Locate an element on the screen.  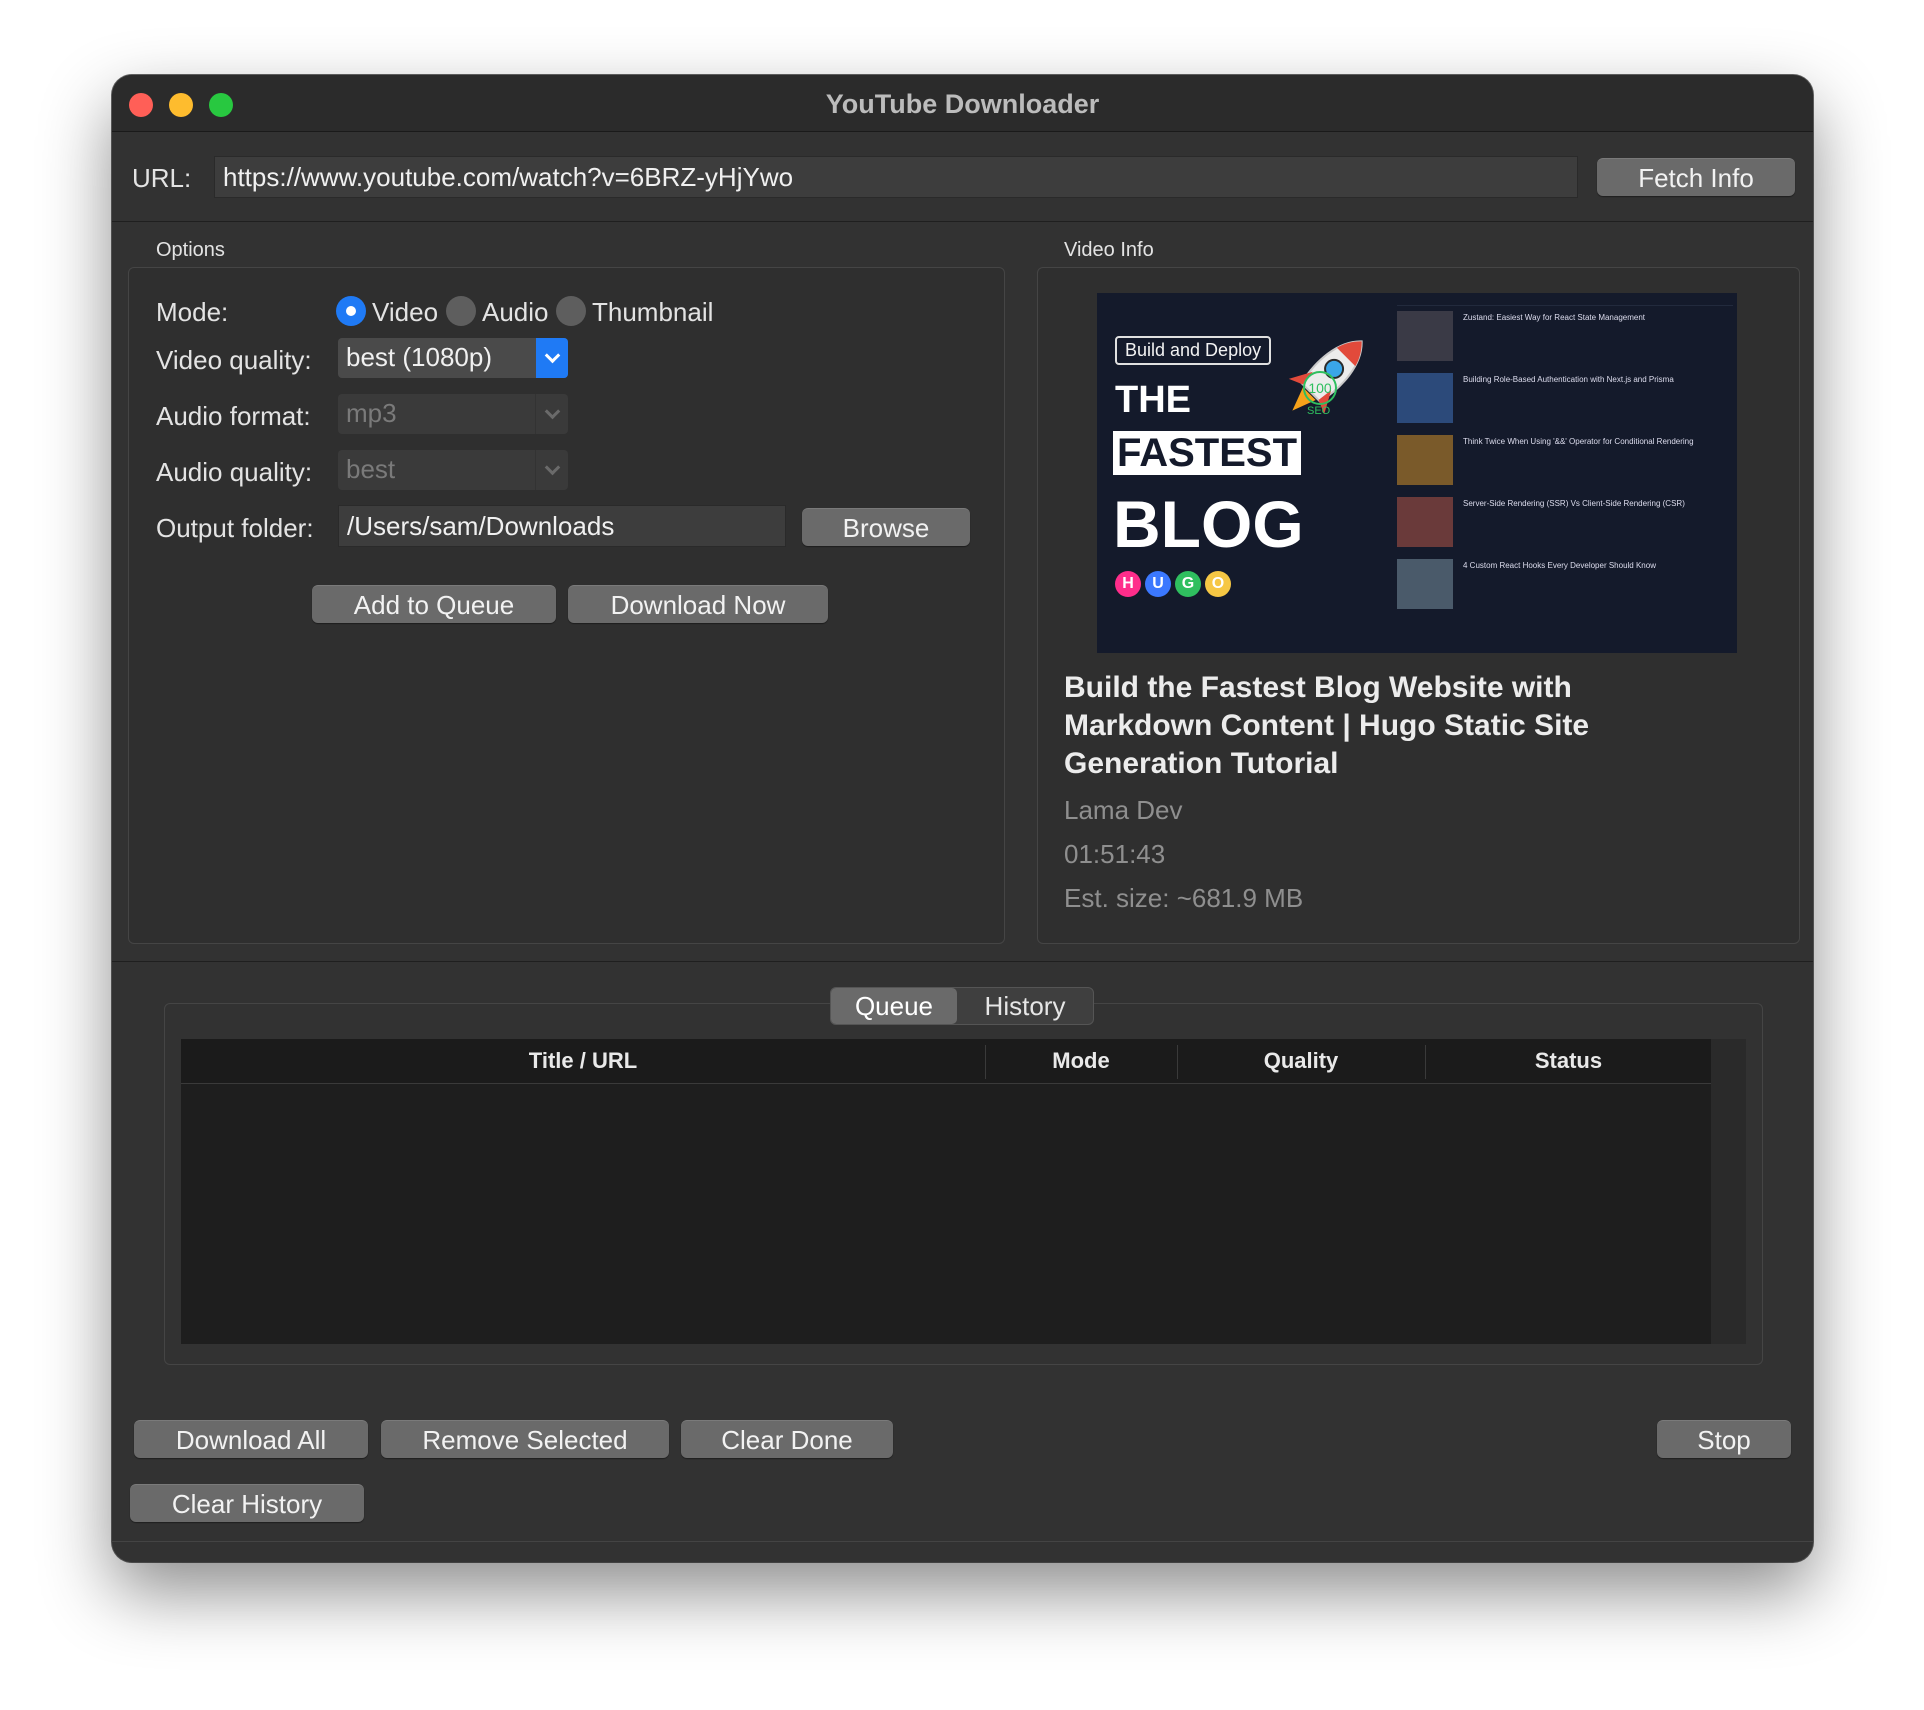
thumbnail-badge: Build and Deploy is located at coordinates (1193, 350).